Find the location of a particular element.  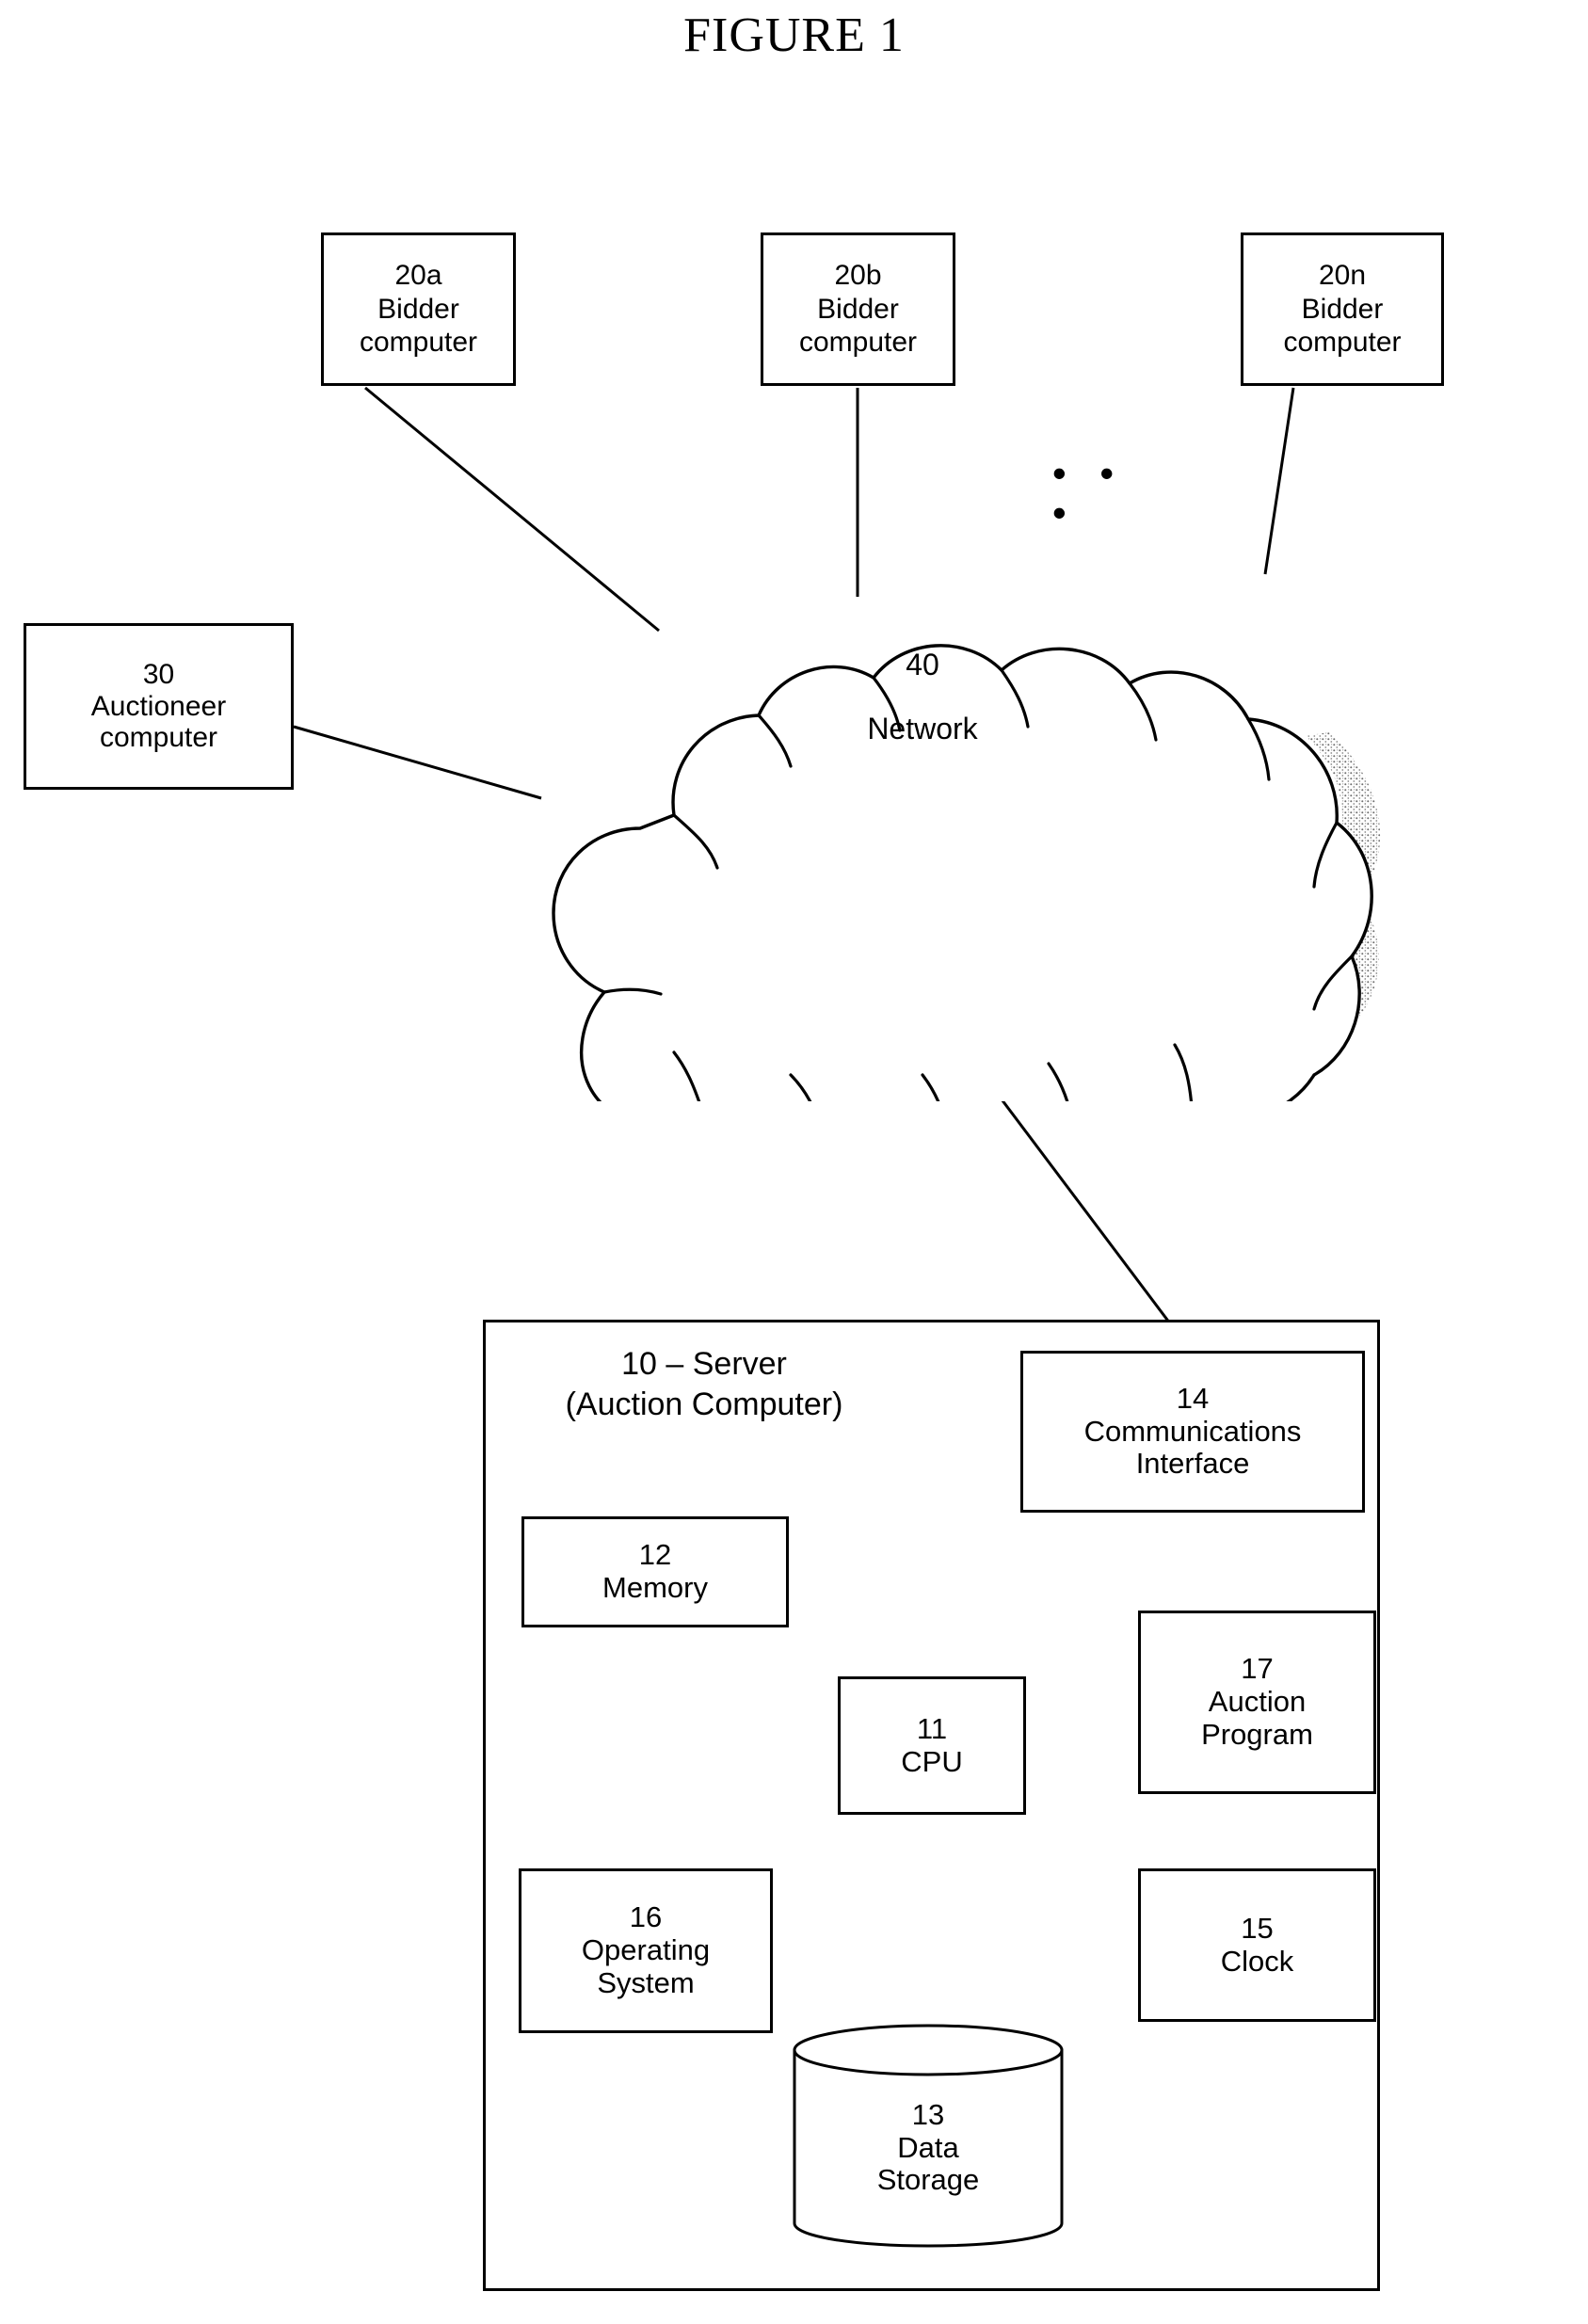

auction-program-17-line2: Auction is located at coordinates (1257, 1702).